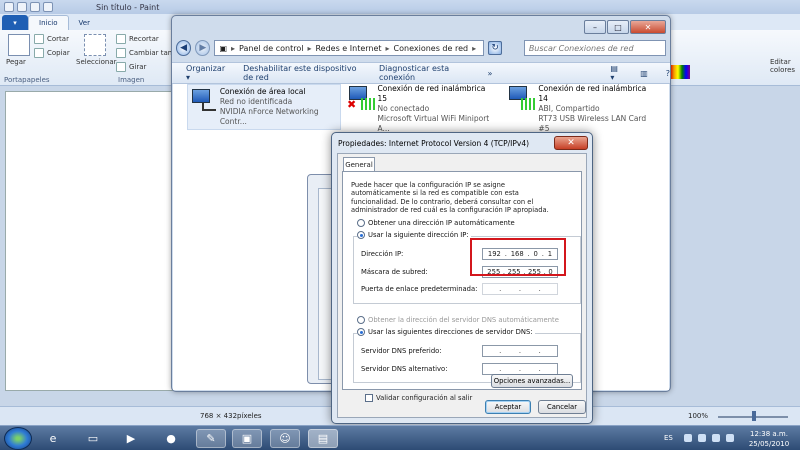  Describe the element at coordinates (18, 438) in the screenshot. I see `start-button` at that location.